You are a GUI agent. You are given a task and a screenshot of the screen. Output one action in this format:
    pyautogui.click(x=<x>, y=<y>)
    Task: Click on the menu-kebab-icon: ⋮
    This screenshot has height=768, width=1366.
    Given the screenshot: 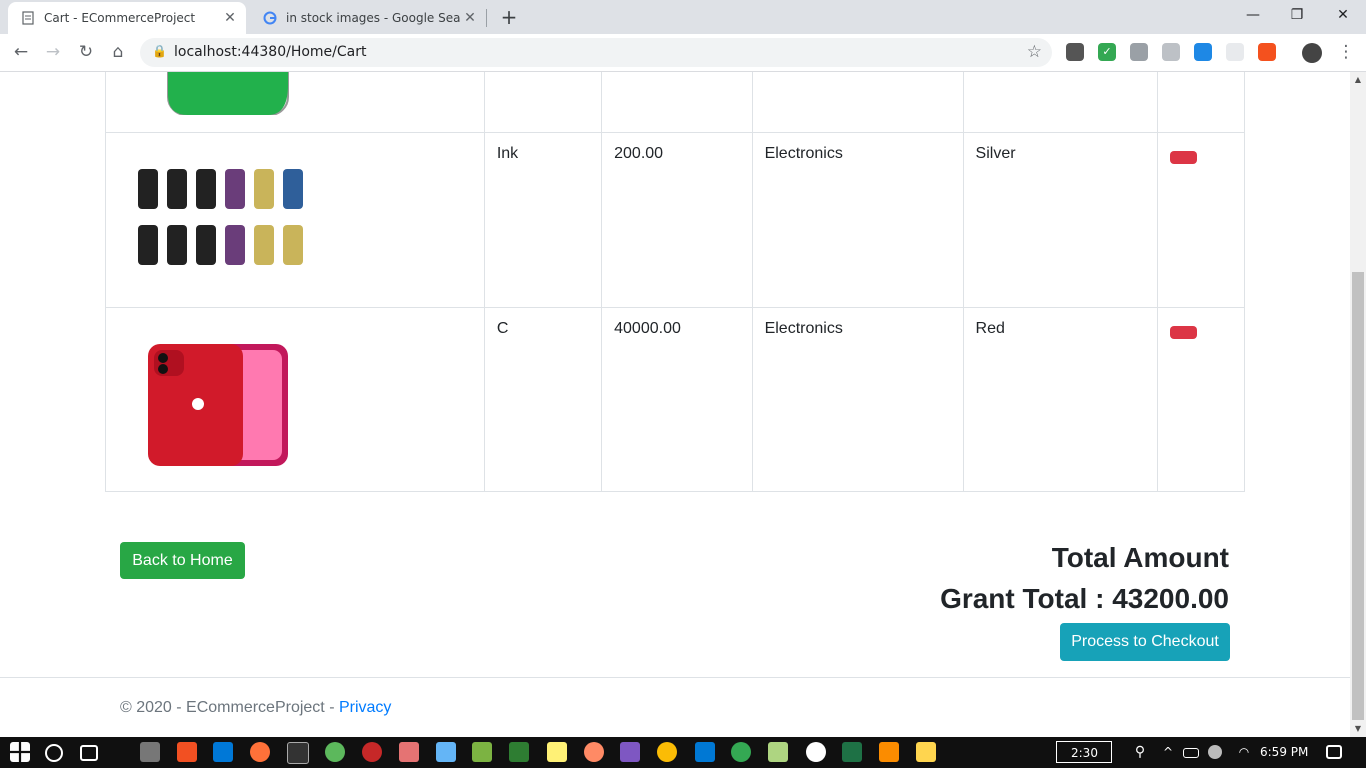 What is the action you would take?
    pyautogui.click(x=1346, y=52)
    